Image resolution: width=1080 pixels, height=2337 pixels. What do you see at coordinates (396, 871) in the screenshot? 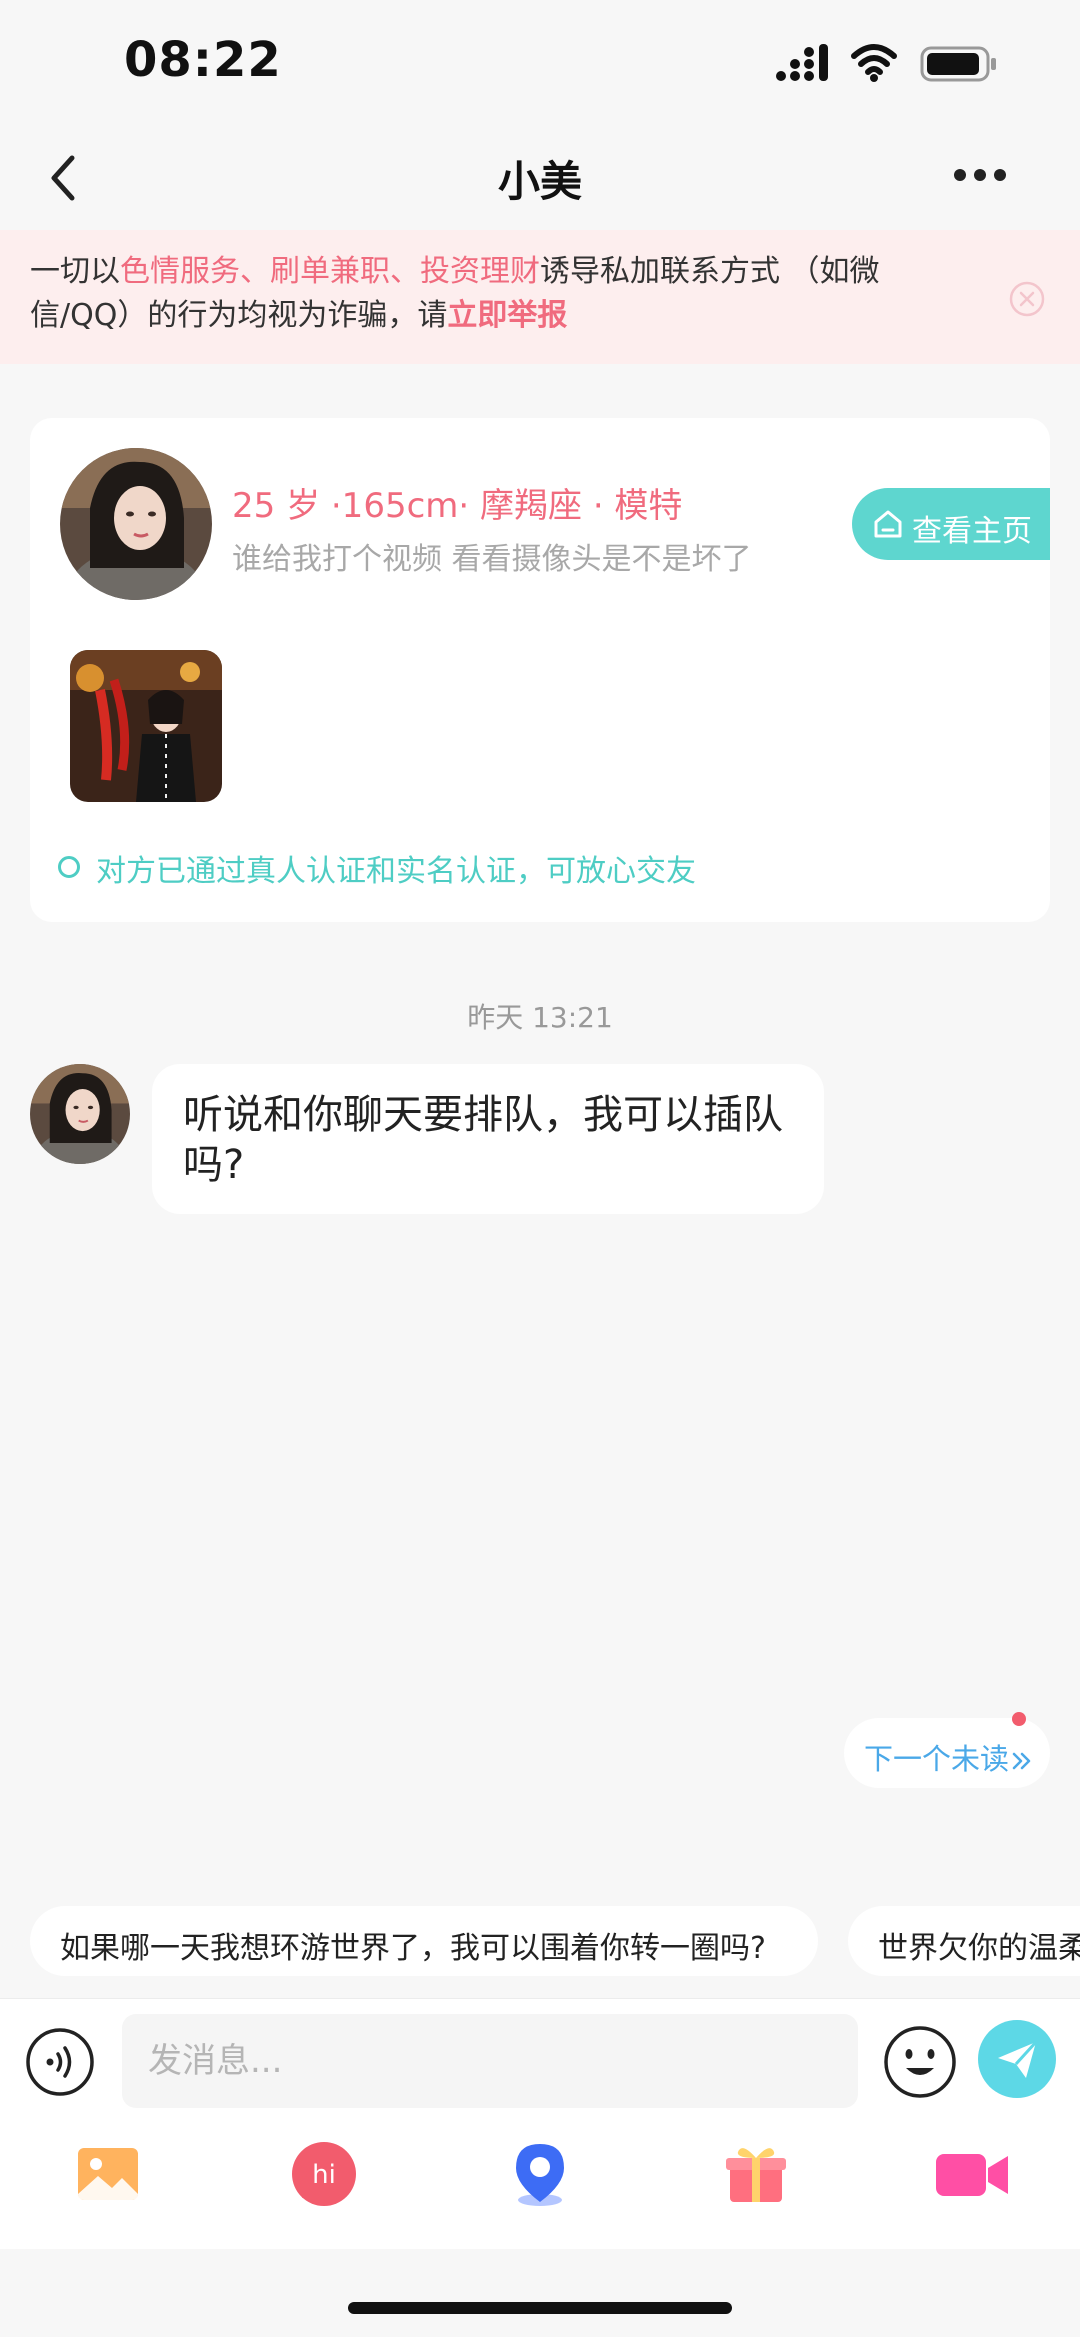
I see `verified-text: 对方已通过真人认证和实名认证，可放心交友` at bounding box center [396, 871].